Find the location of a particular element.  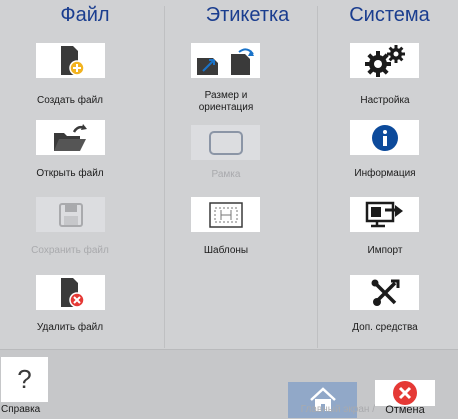

cancel-button is located at coordinates (405, 393).